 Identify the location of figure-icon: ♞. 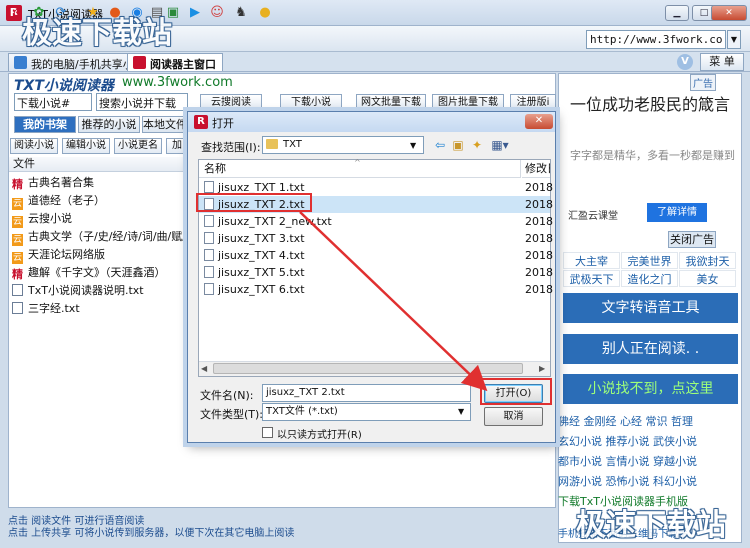
(241, 13).